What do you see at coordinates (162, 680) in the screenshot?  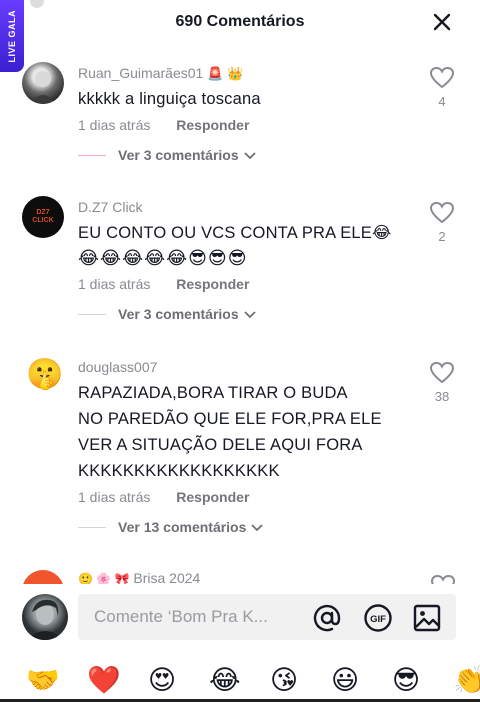 I see `quick-emoji-heart-eyes: 😍` at bounding box center [162, 680].